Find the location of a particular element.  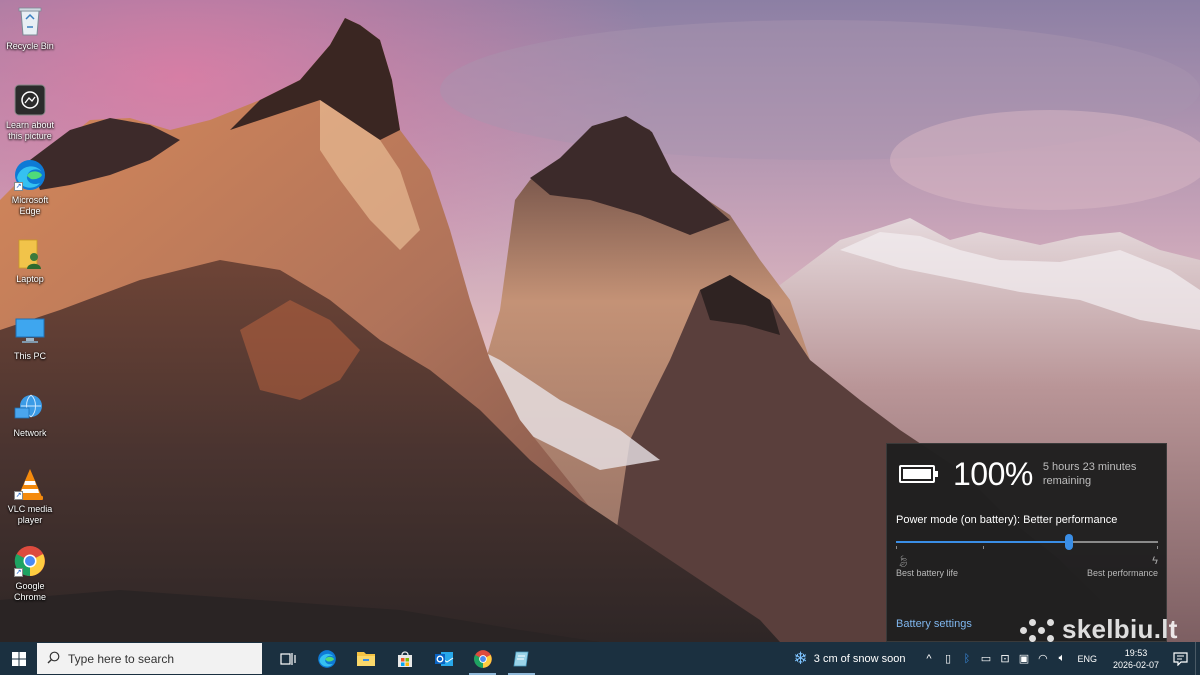

watermark-text: skelbiu.lt is located at coordinates (1120, 629).